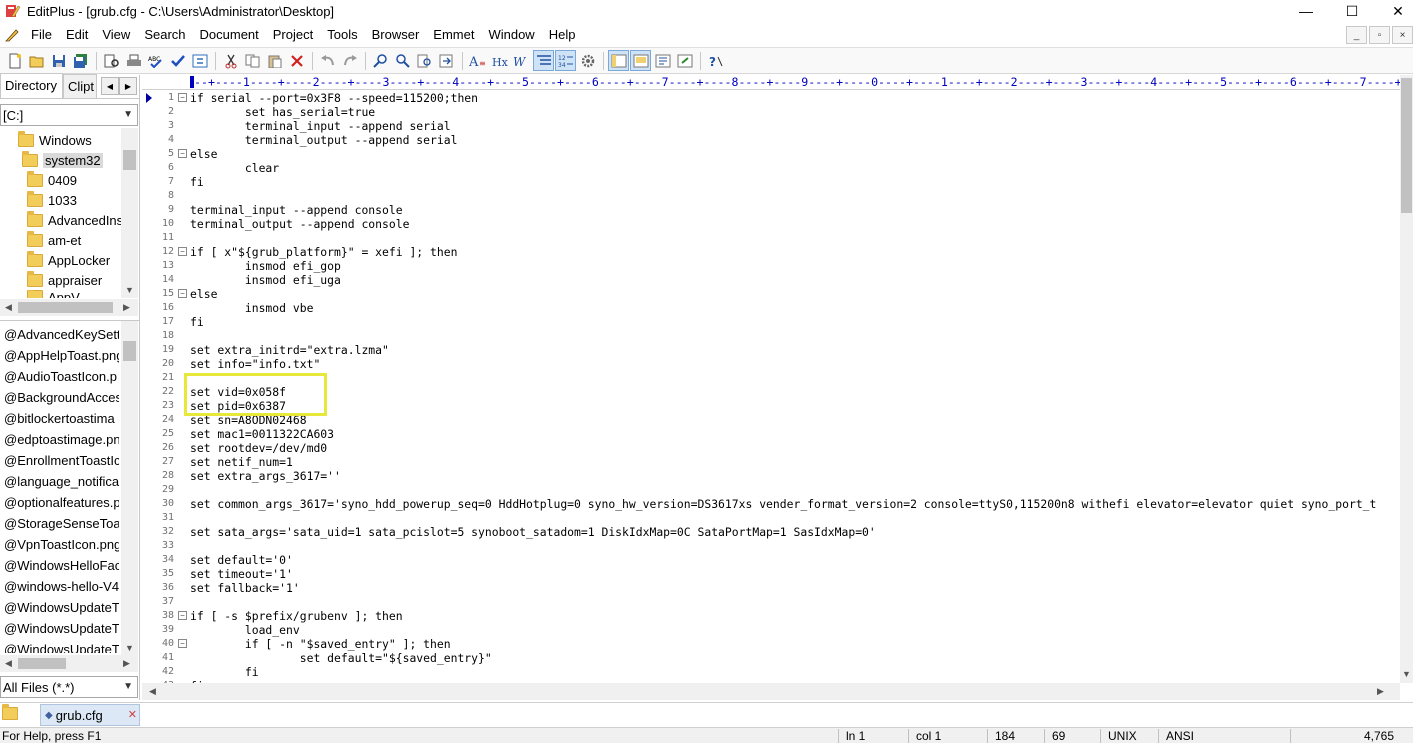 The height and width of the screenshot is (743, 1413). Describe the element at coordinates (1402, 35) in the screenshot. I see `mdi-close-button: ×` at that location.